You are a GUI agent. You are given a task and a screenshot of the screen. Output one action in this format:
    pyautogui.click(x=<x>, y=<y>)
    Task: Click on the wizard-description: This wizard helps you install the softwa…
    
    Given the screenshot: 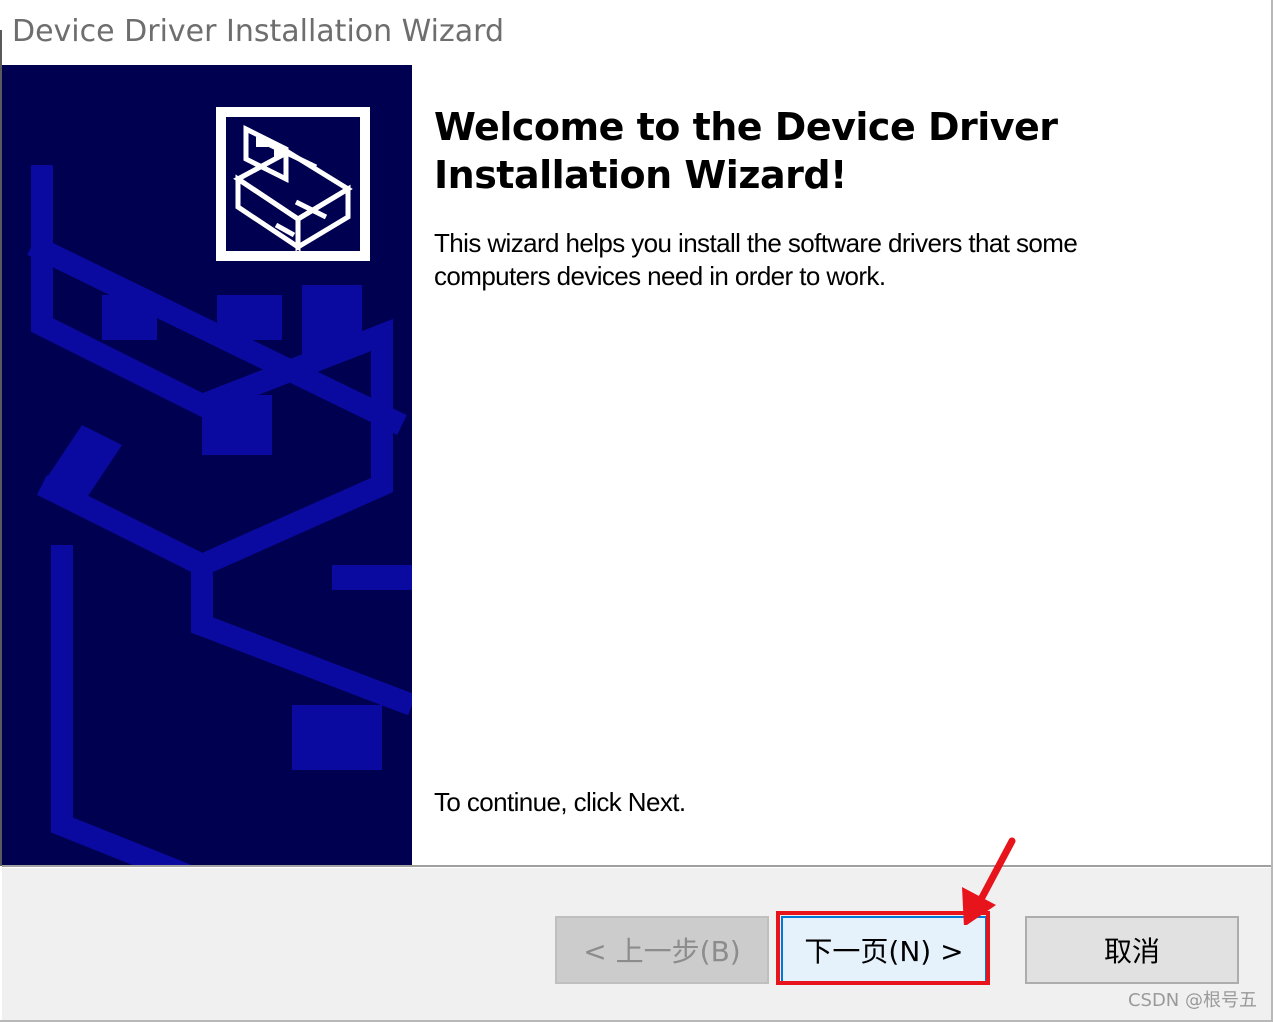 What is the action you would take?
    pyautogui.click(x=756, y=259)
    